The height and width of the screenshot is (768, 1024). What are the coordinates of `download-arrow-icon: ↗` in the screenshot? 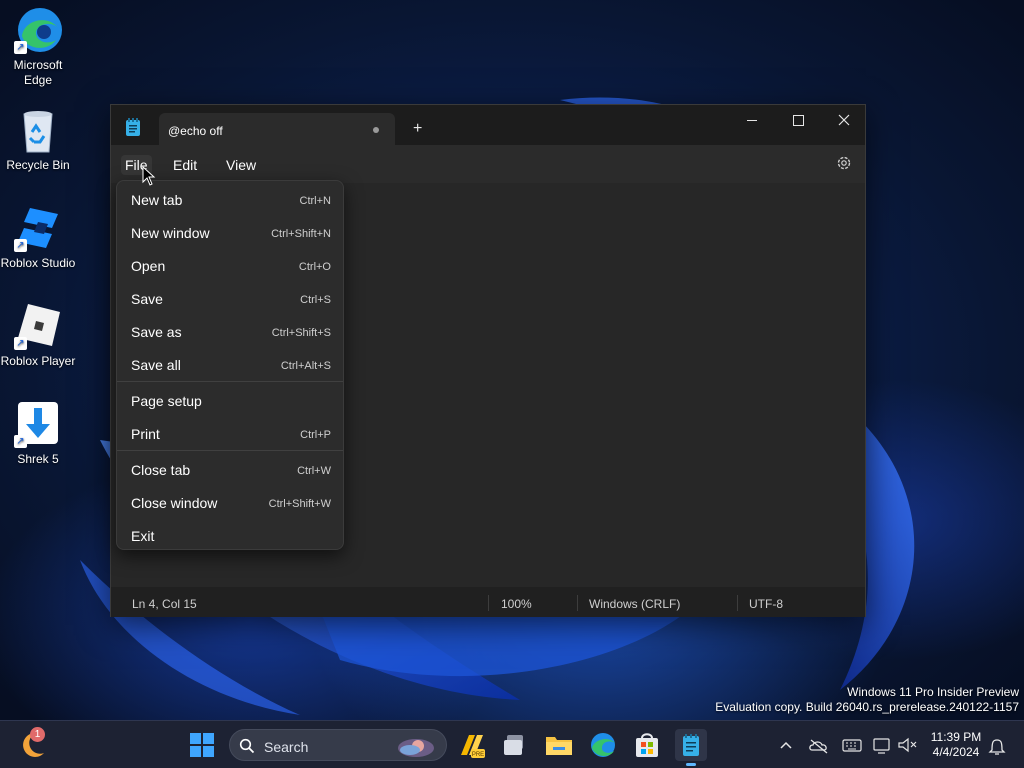 It's located at (38, 424).